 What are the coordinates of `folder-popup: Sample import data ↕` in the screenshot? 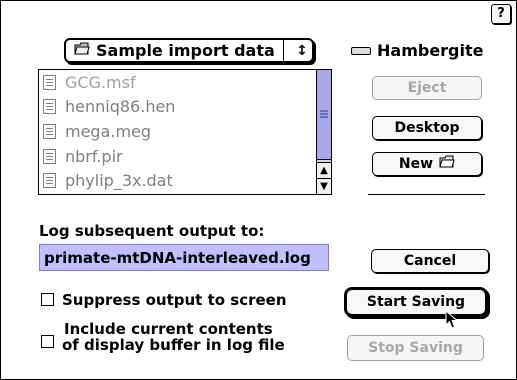 It's located at (189, 50).